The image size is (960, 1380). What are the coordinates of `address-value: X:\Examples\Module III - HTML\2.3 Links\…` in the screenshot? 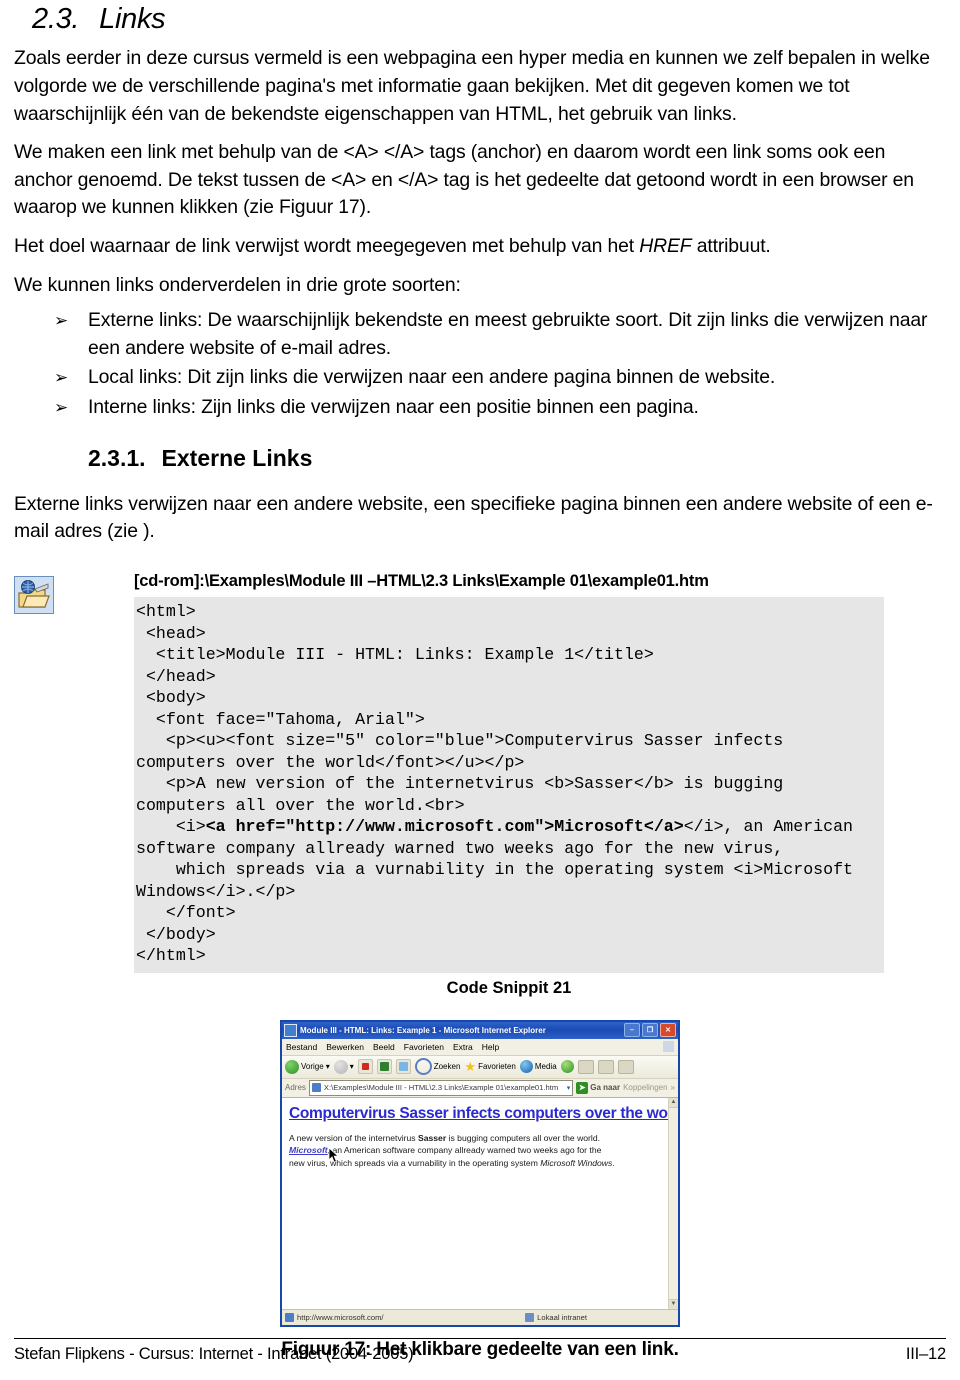 It's located at (441, 1088).